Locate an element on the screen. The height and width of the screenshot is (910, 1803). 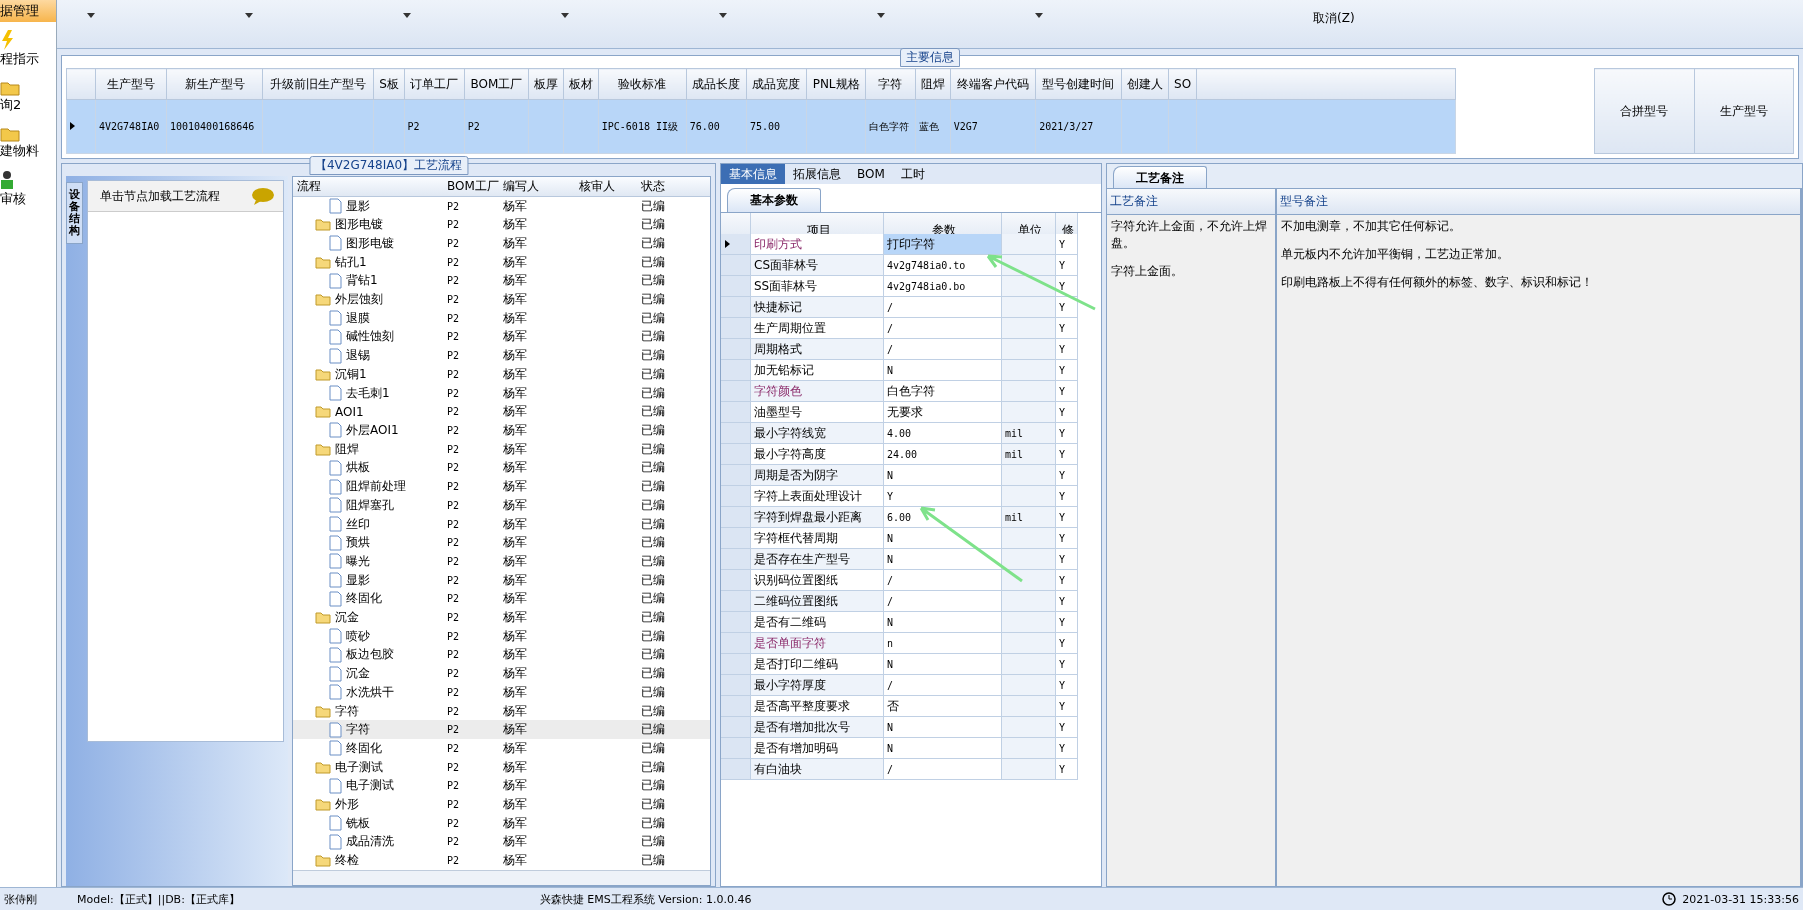
tree-node: 退锡 is located at coordinates (368, 356).